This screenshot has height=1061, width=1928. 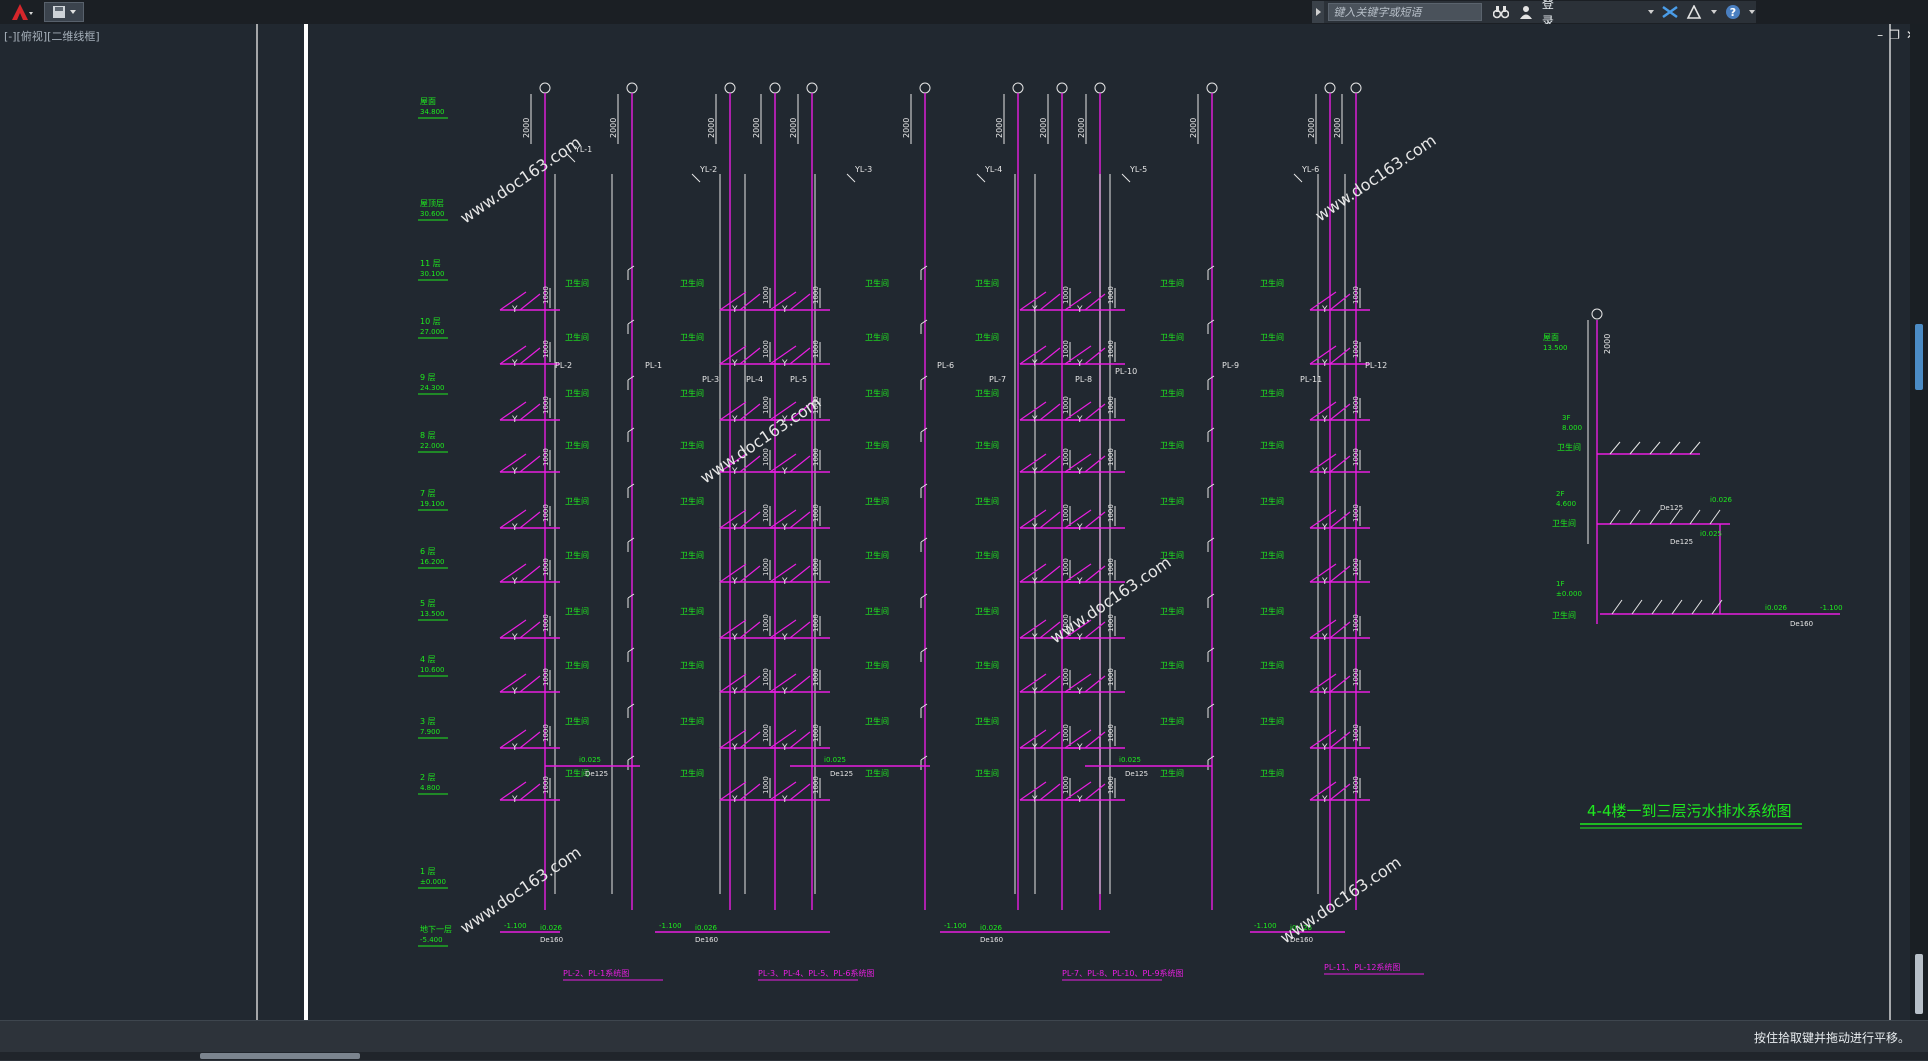 I want to click on quick-access-toolbar, so click(x=64, y=12).